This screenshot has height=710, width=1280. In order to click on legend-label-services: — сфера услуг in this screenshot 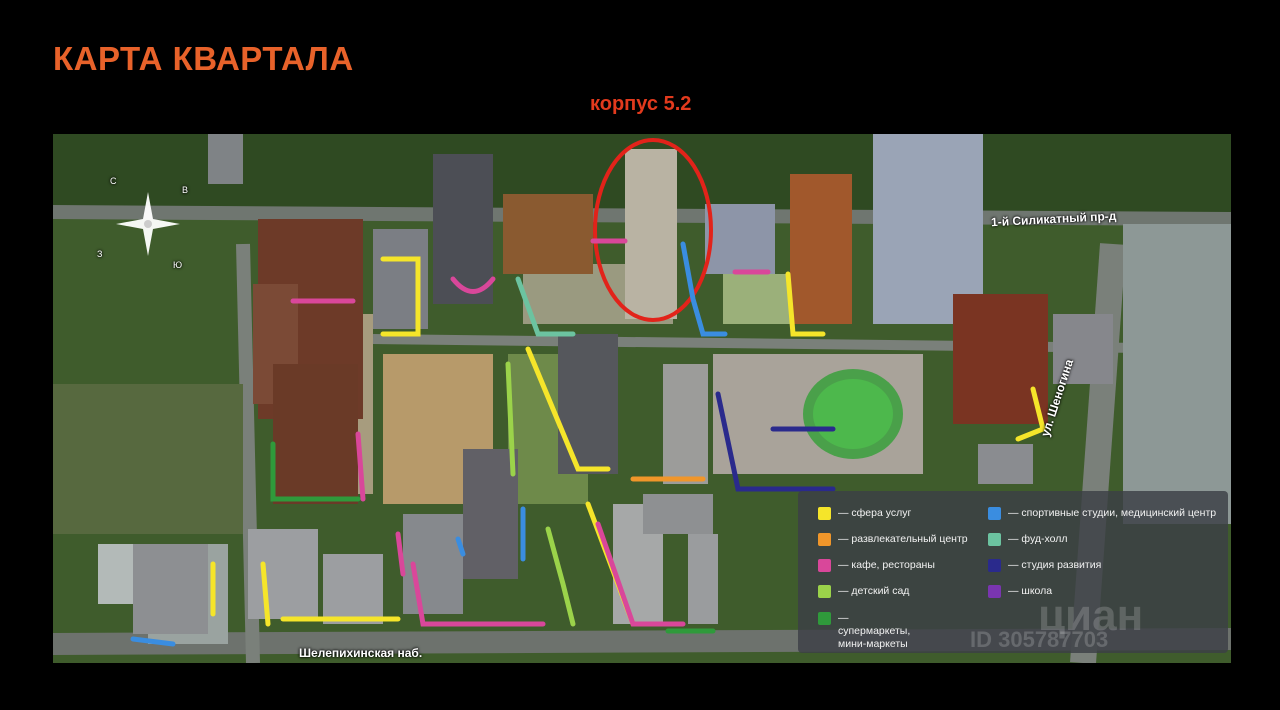, I will do `click(875, 513)`.